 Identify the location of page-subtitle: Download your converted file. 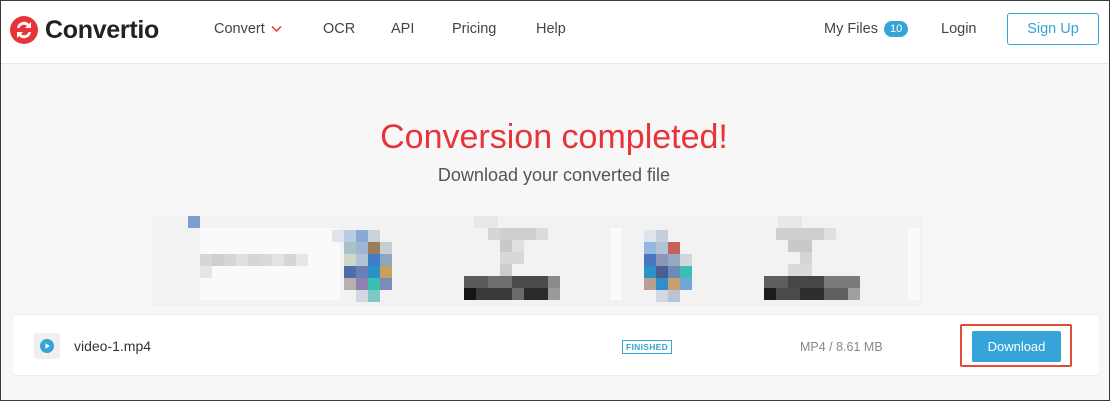
(554, 175).